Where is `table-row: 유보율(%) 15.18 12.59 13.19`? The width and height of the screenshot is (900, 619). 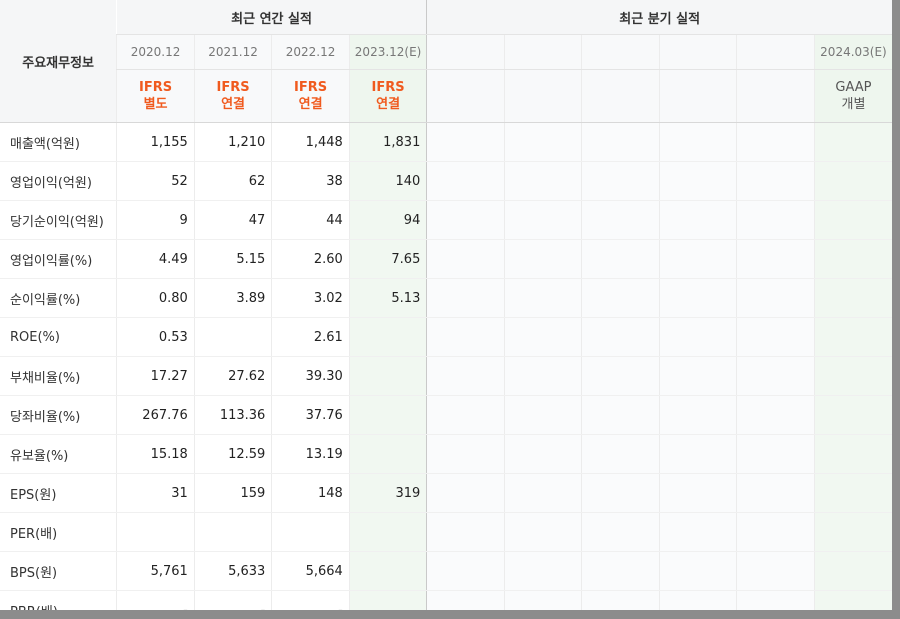
table-row: 유보율(%) 15.18 12.59 13.19 is located at coordinates (446, 454).